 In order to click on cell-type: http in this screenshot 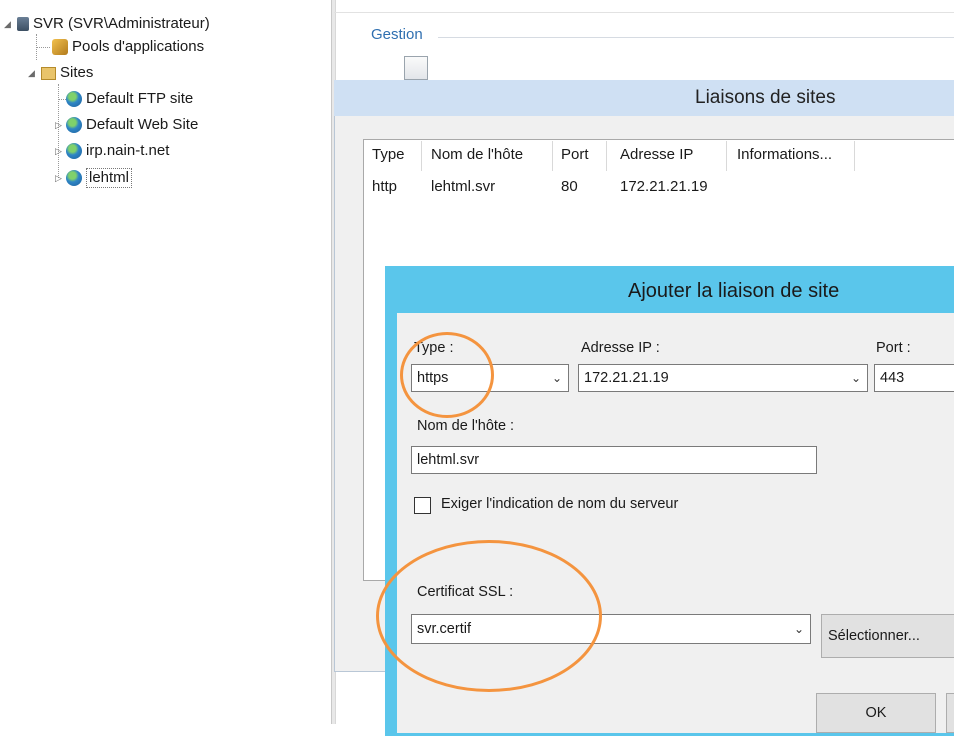, I will do `click(385, 186)`.